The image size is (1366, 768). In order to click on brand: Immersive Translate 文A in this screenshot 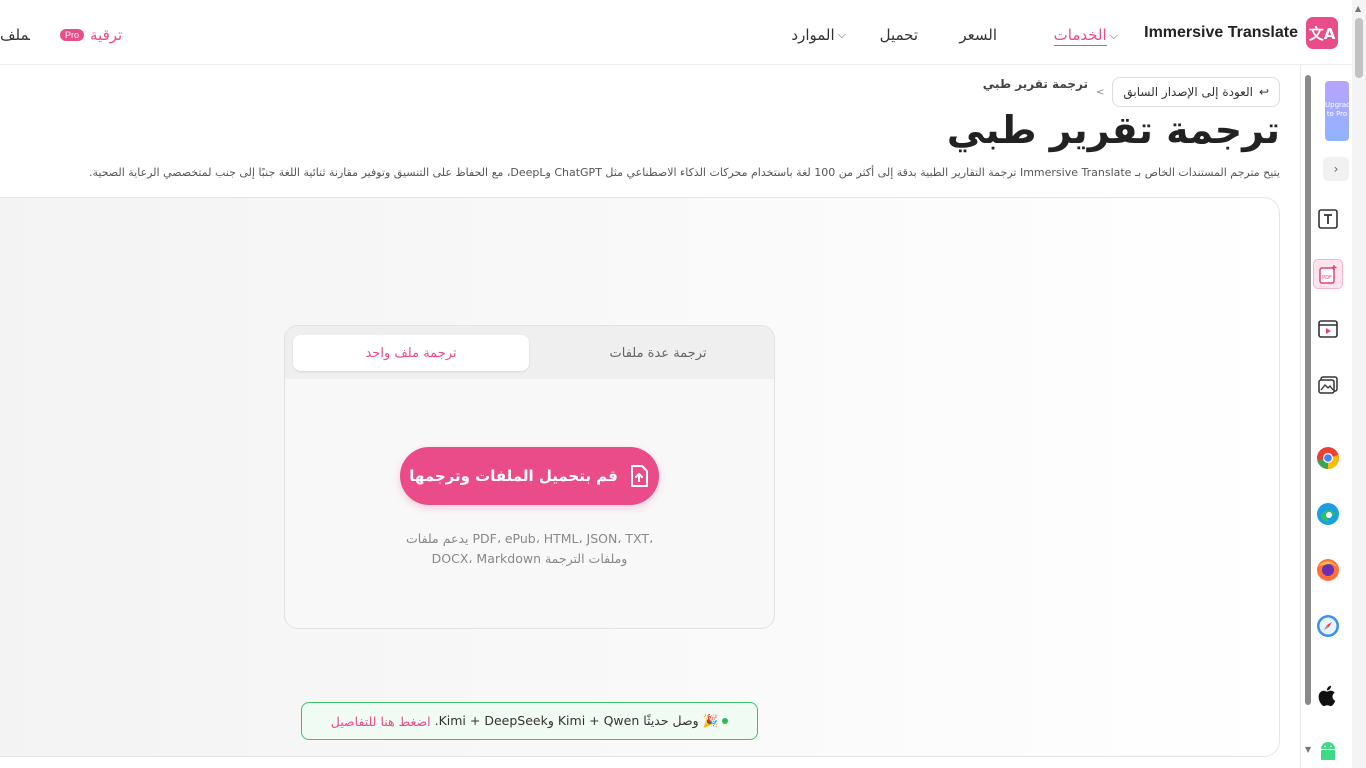, I will do `click(1241, 33)`.